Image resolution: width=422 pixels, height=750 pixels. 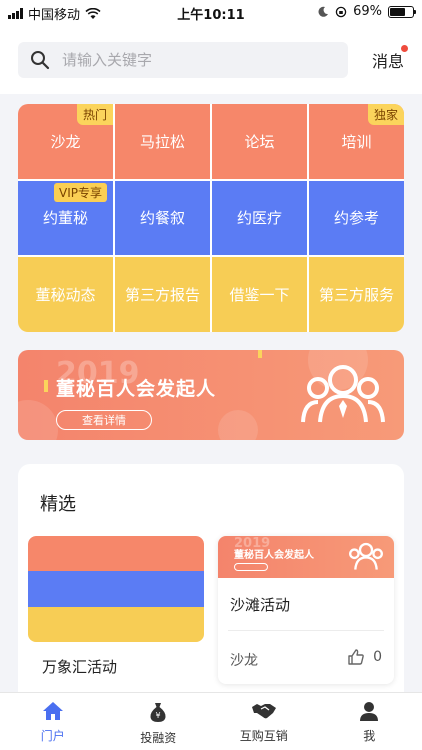 What do you see at coordinates (377, 657) in the screenshot?
I see `like-count: 0` at bounding box center [377, 657].